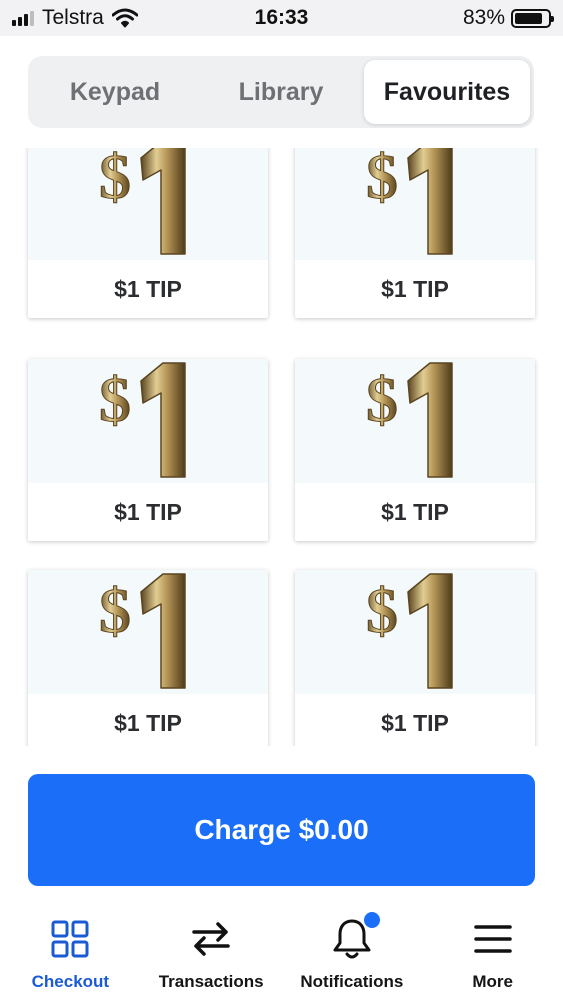  What do you see at coordinates (281, 830) in the screenshot?
I see `charge-button: Charge $0.00` at bounding box center [281, 830].